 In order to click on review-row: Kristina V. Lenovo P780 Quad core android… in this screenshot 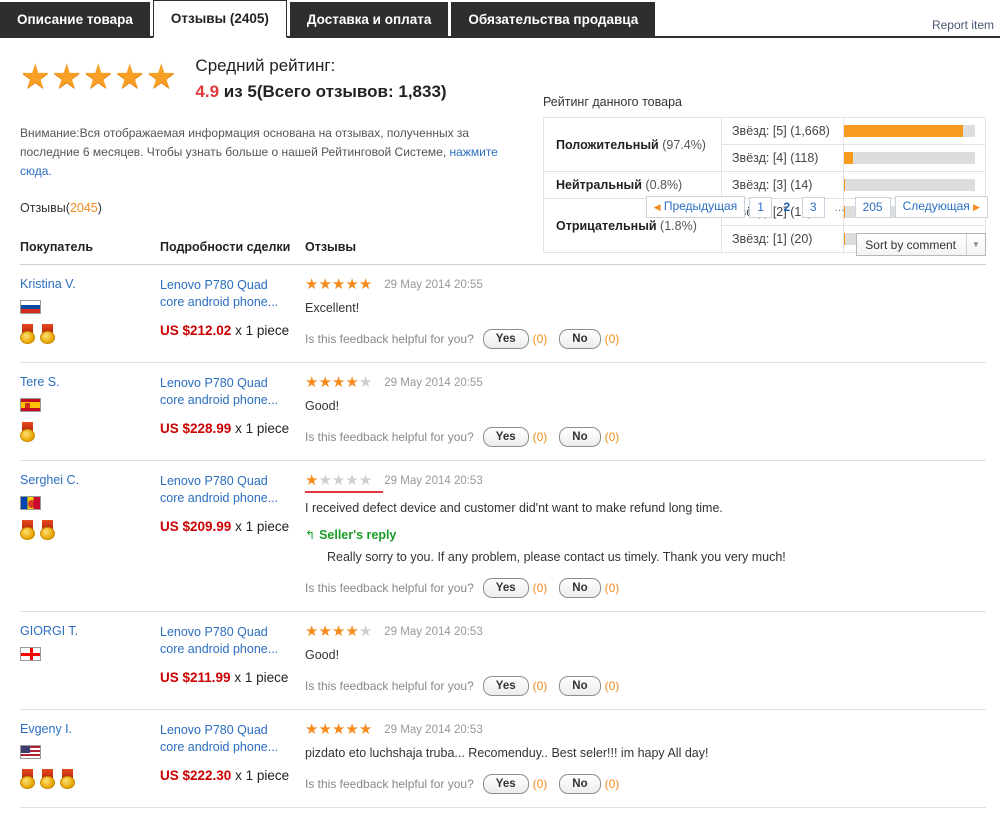, I will do `click(503, 314)`.